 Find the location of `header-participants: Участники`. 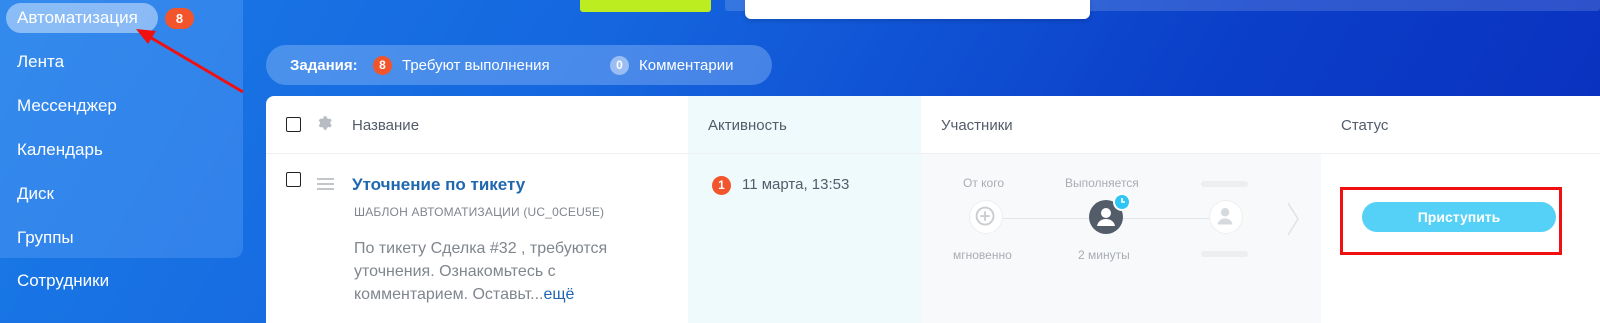

header-participants: Участники is located at coordinates (977, 125).